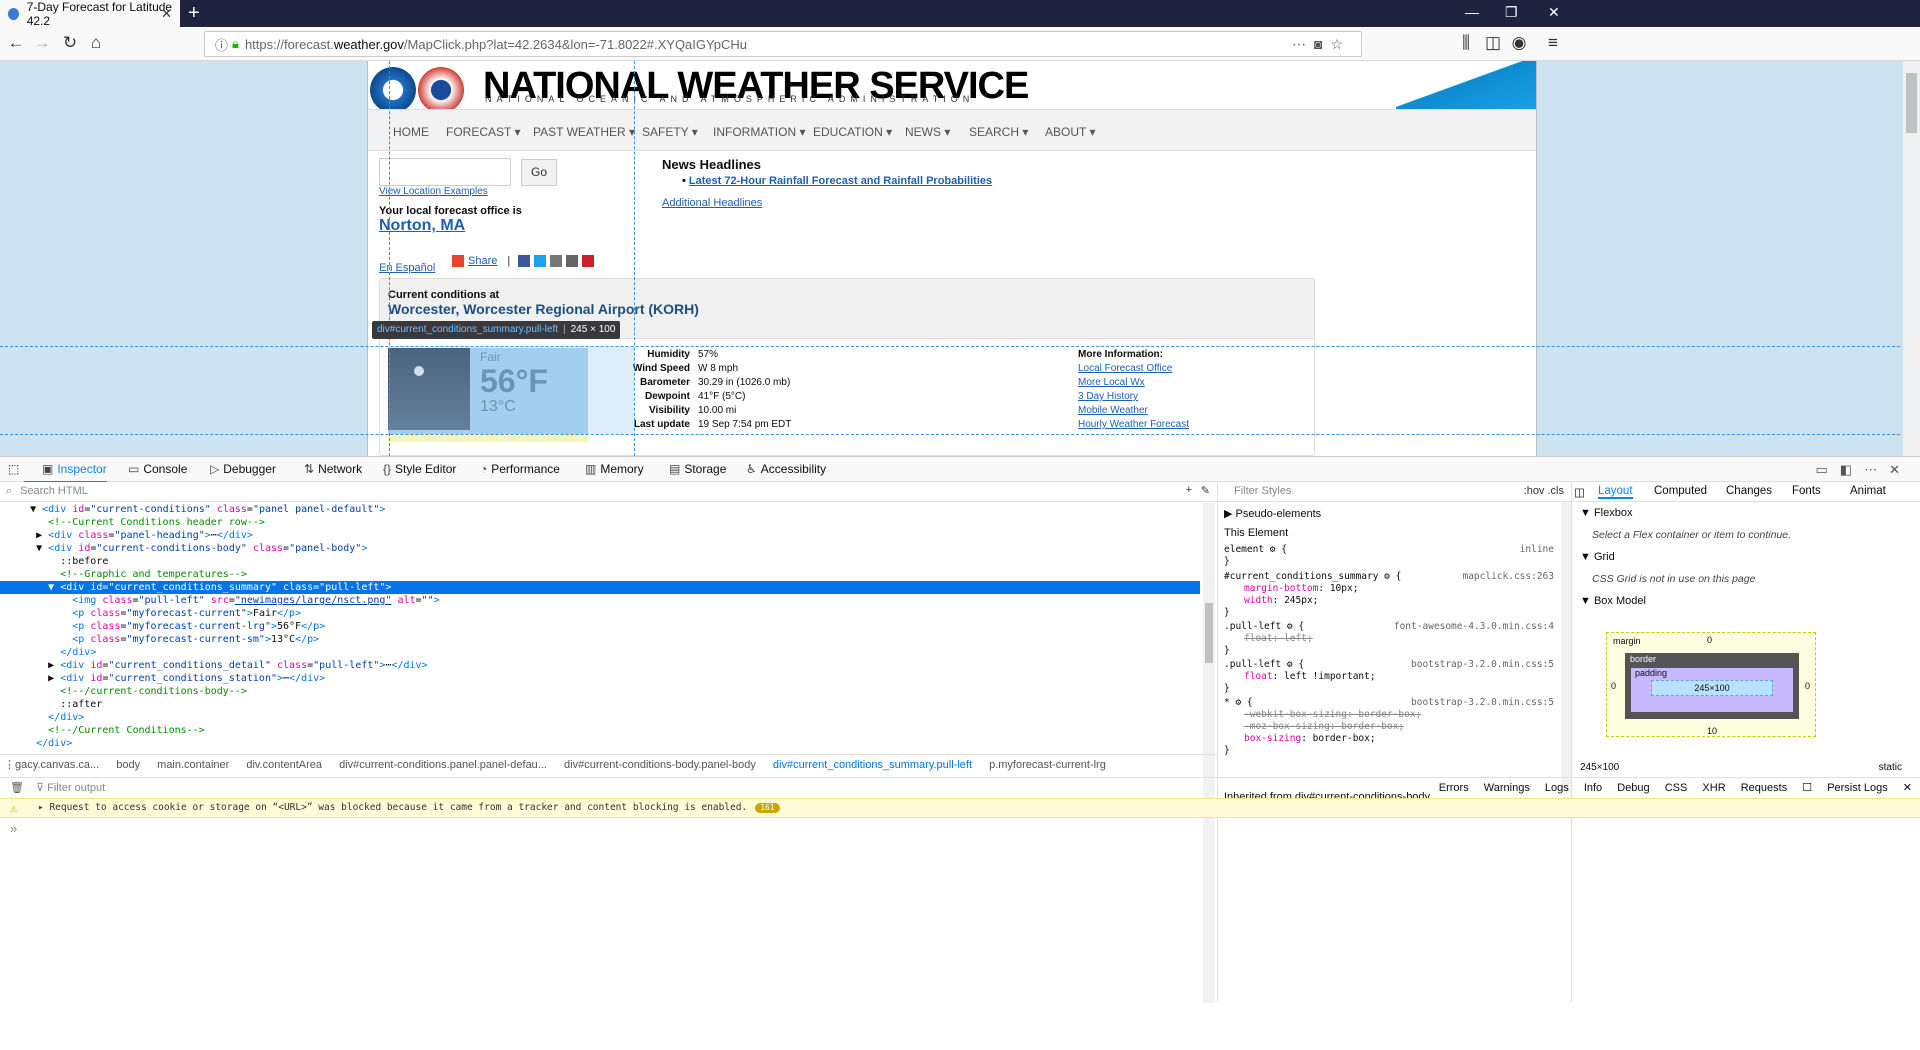  What do you see at coordinates (556, 261) in the screenshot?
I see `digg-icon` at bounding box center [556, 261].